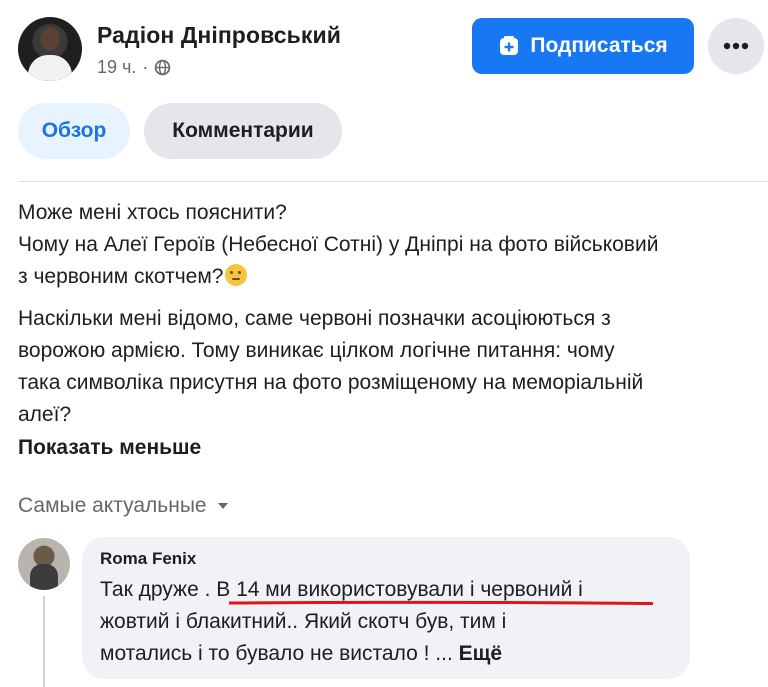  What do you see at coordinates (163, 67) in the screenshot?
I see `globe-icon` at bounding box center [163, 67].